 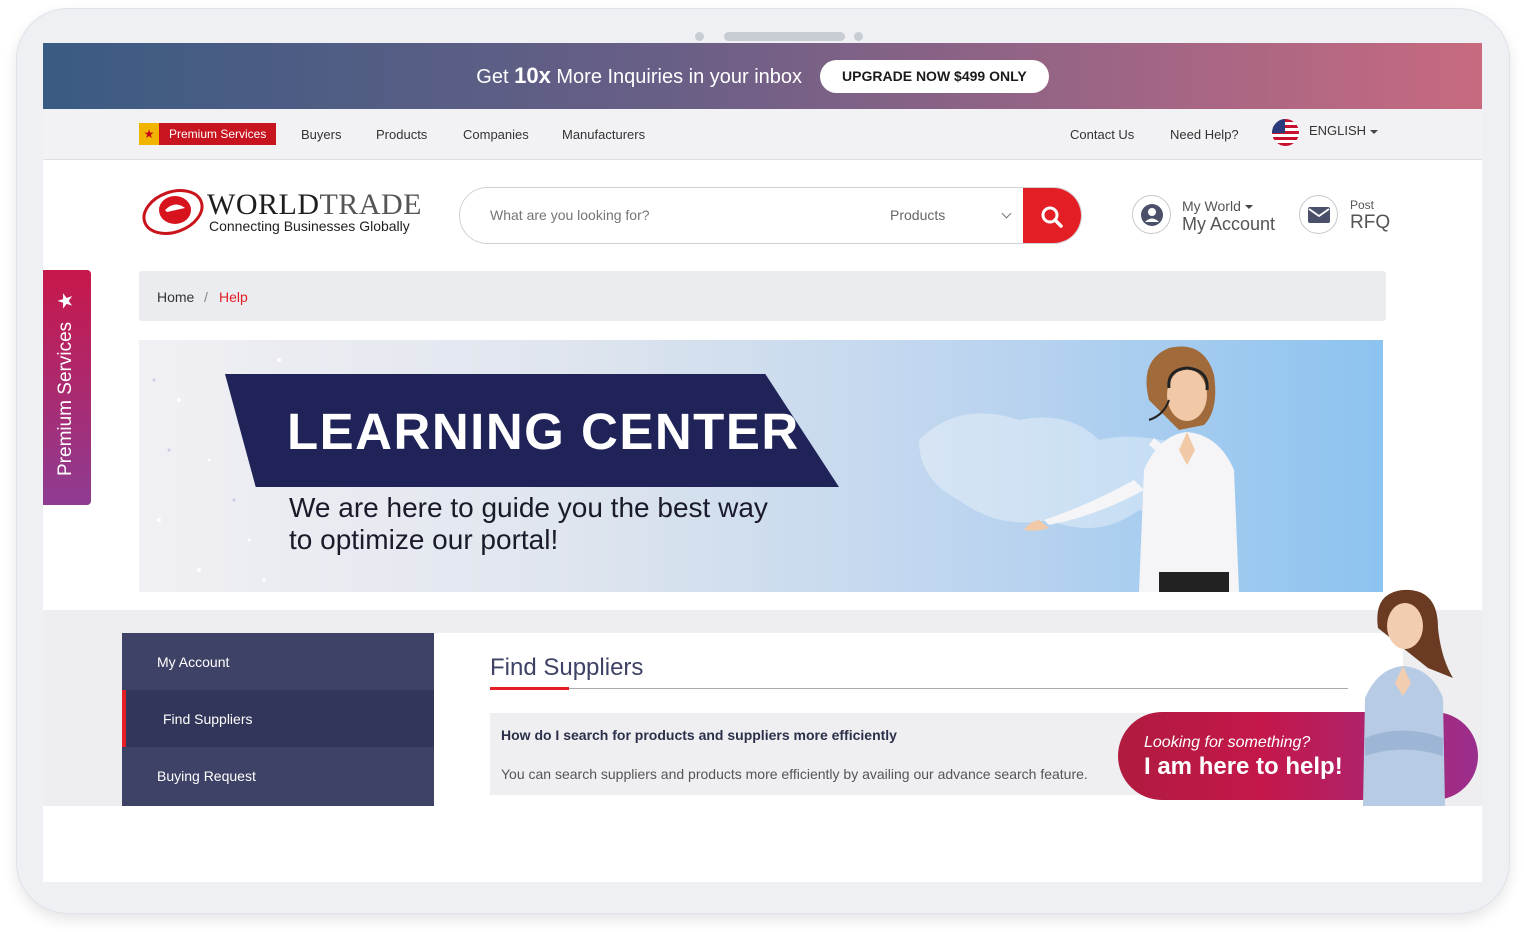 I want to click on search-button, so click(x=1052, y=215).